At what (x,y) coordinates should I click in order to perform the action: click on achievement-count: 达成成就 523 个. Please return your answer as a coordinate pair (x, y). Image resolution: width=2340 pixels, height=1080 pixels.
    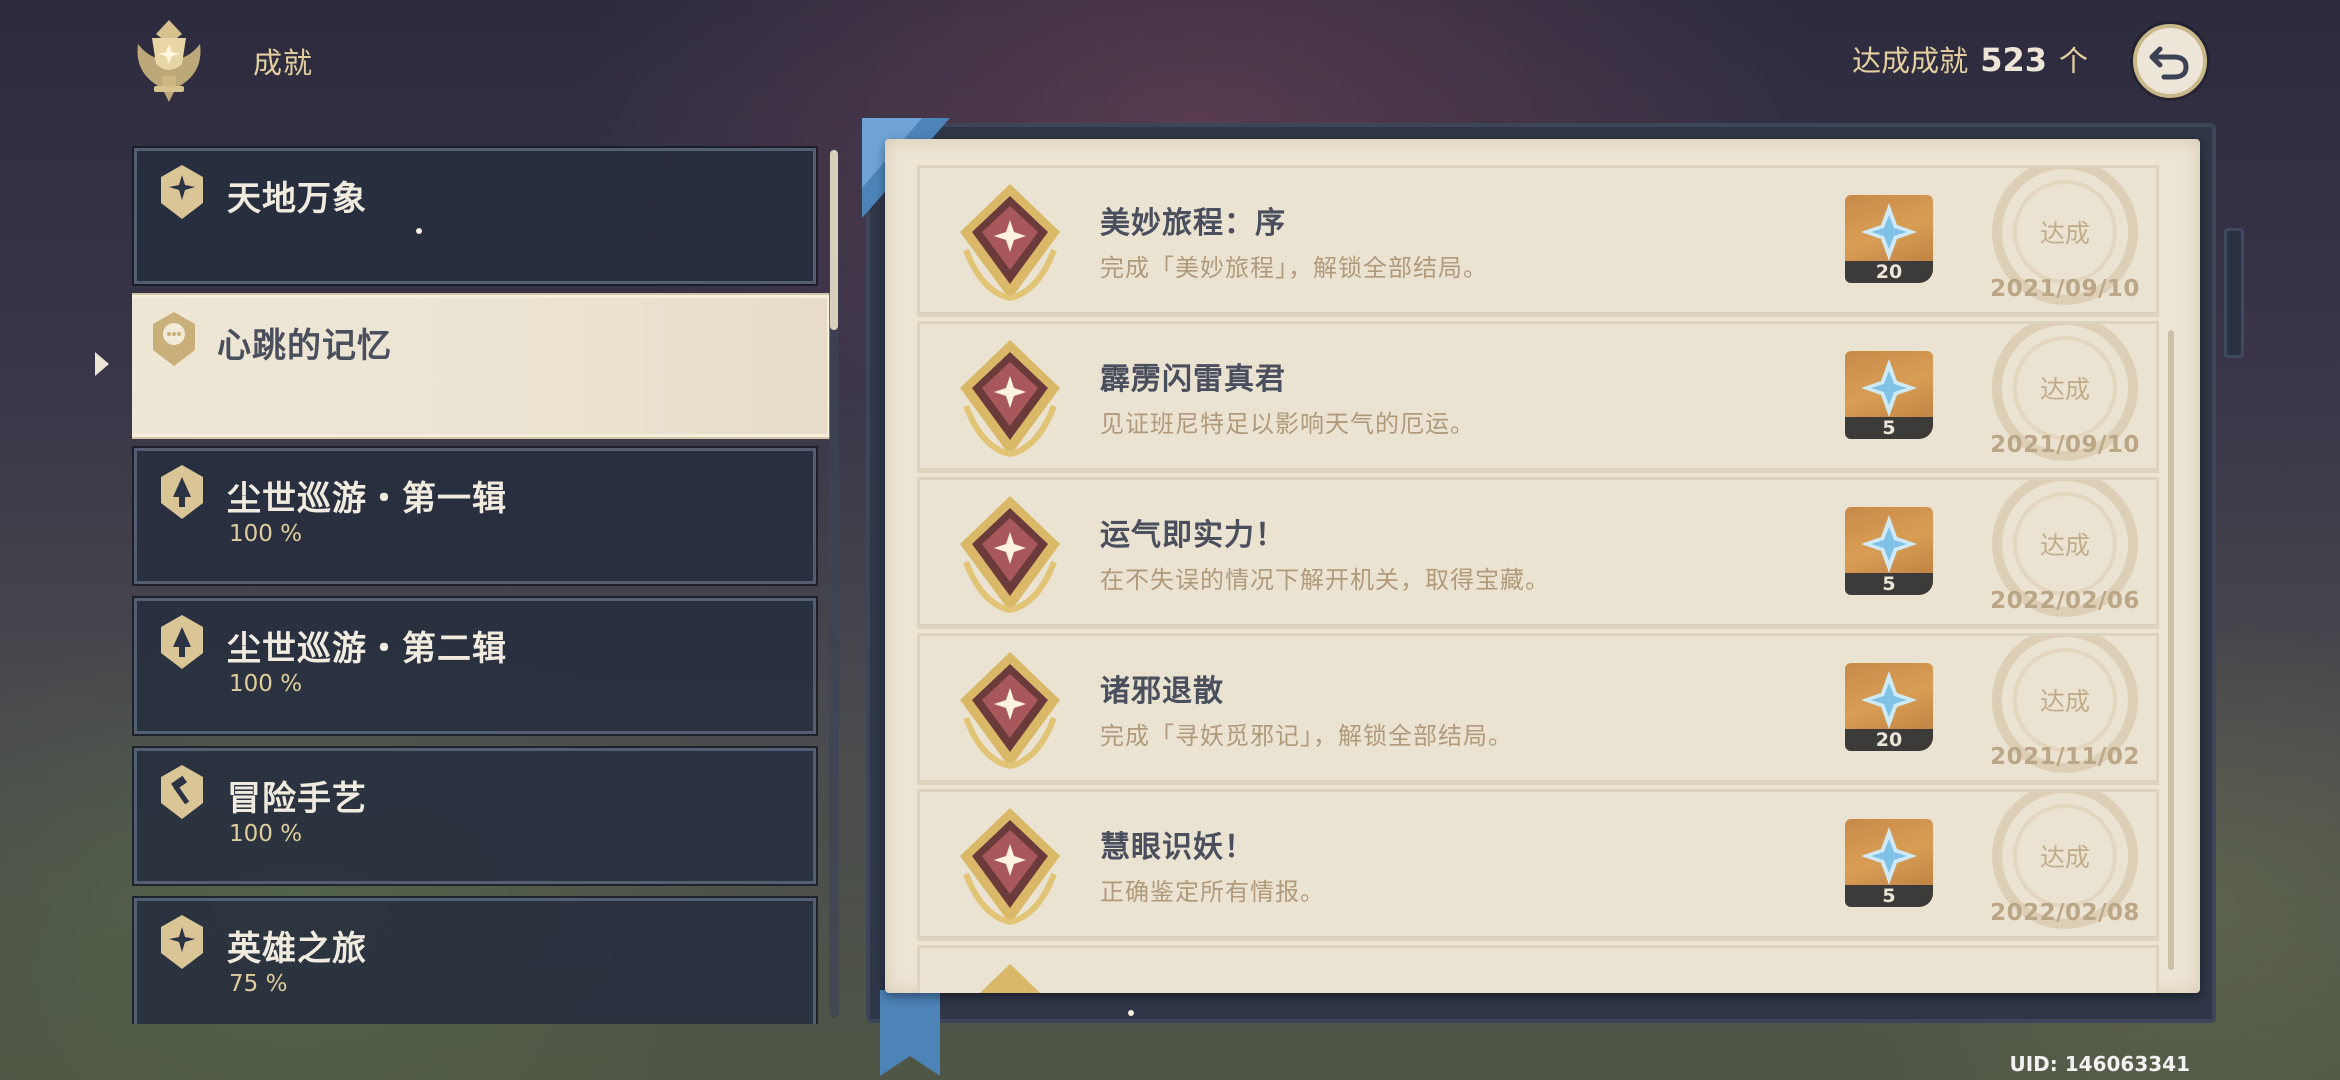
    Looking at the image, I should click on (1970, 59).